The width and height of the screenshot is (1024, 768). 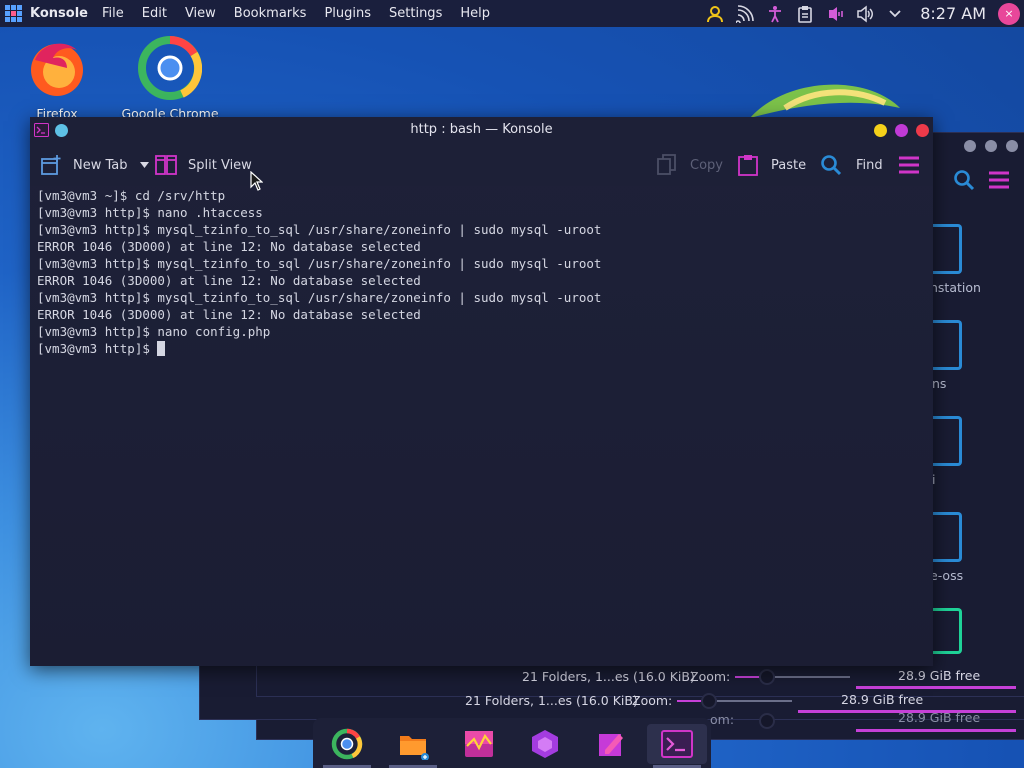 I want to click on discover-icon, so click(x=545, y=744).